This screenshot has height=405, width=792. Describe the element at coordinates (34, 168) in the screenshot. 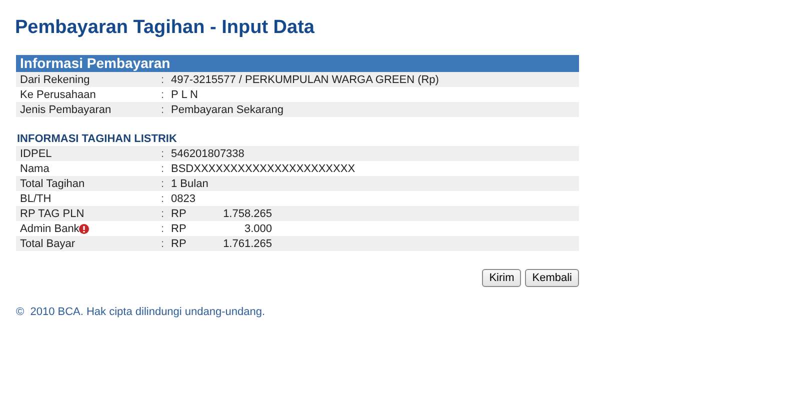

I see `label-text: Nama` at that location.